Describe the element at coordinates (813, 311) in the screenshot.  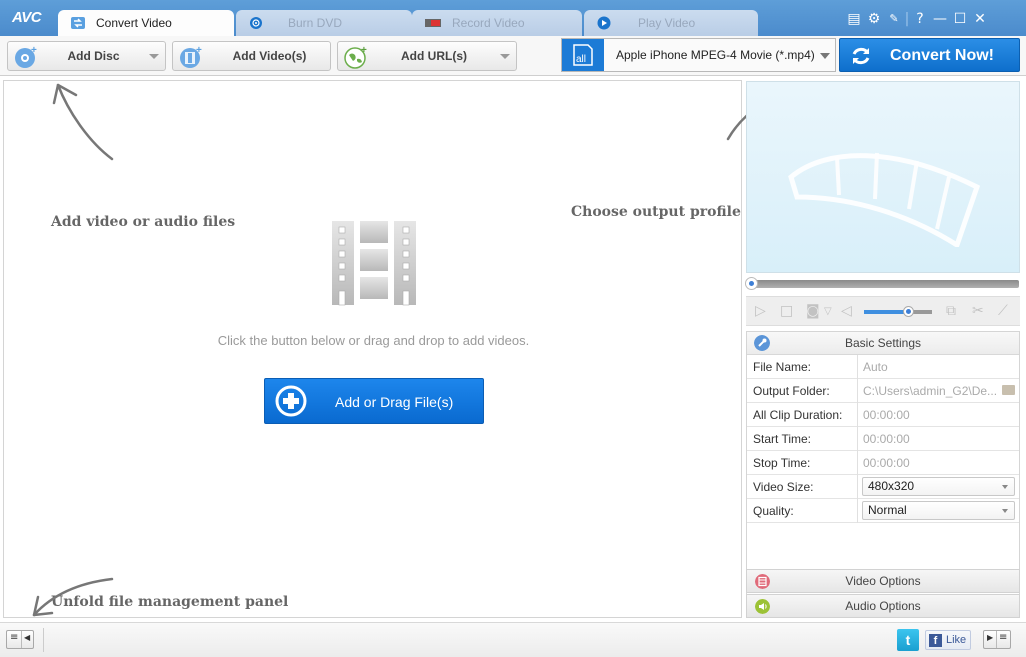
I see `camera-icon: ◙` at that location.